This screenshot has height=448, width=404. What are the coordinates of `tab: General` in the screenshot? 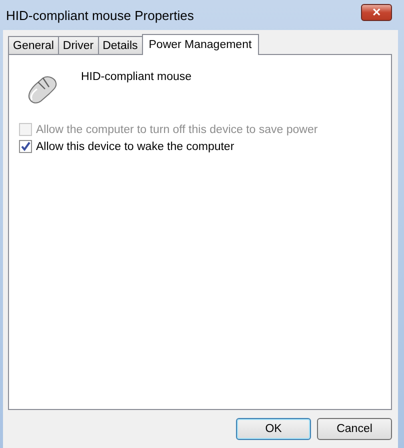 It's located at (33, 45).